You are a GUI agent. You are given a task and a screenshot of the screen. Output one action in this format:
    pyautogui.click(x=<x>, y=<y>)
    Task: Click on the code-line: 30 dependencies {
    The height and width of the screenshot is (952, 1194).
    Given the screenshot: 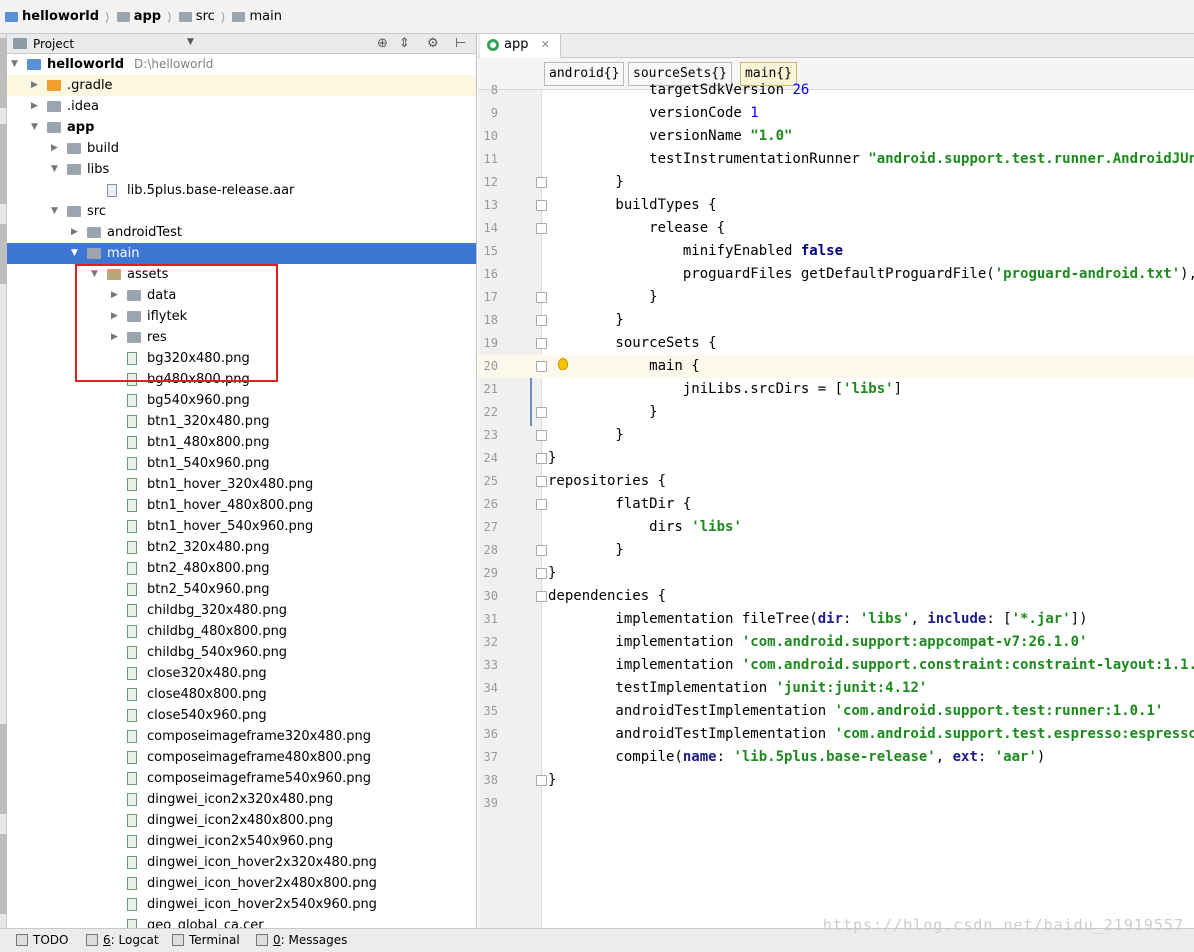 What is the action you would take?
    pyautogui.click(x=836, y=596)
    